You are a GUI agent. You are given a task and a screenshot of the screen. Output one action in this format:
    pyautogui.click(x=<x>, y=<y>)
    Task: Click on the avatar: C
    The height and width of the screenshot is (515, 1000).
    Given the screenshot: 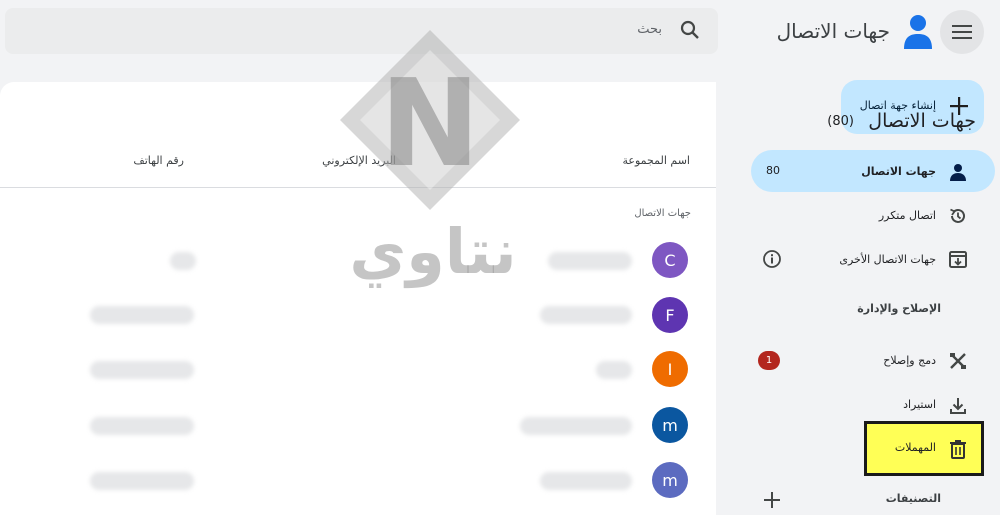 What is the action you would take?
    pyautogui.click(x=670, y=260)
    